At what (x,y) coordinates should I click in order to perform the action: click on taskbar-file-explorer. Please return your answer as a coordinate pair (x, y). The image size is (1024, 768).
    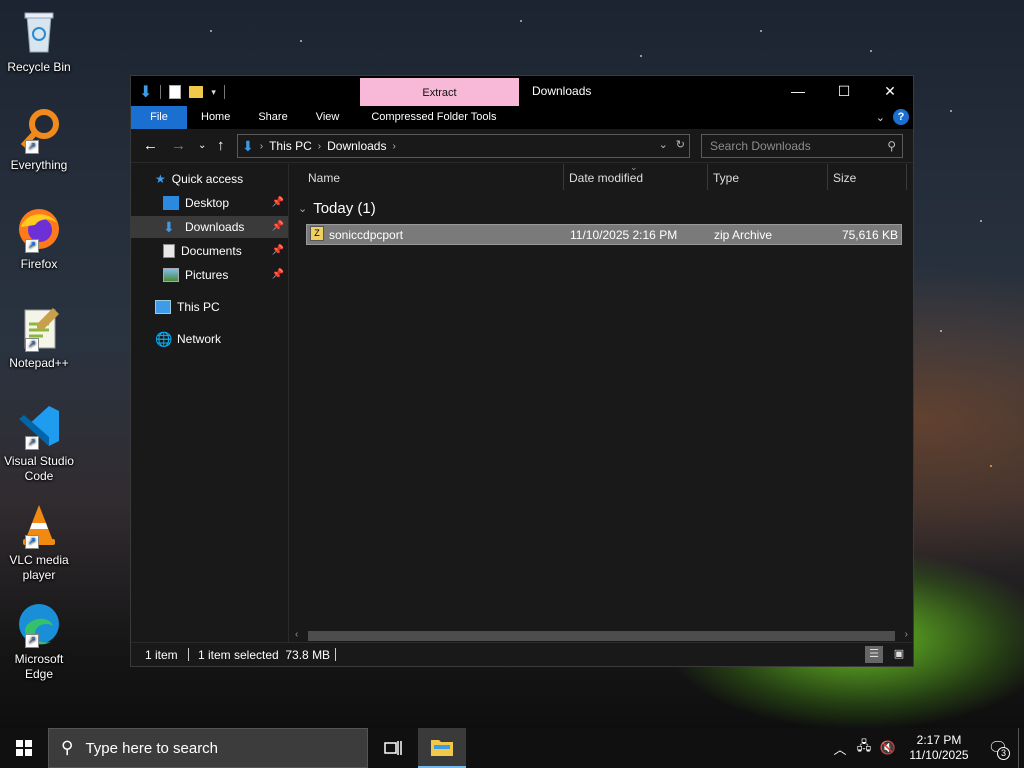
    Looking at the image, I should click on (442, 748).